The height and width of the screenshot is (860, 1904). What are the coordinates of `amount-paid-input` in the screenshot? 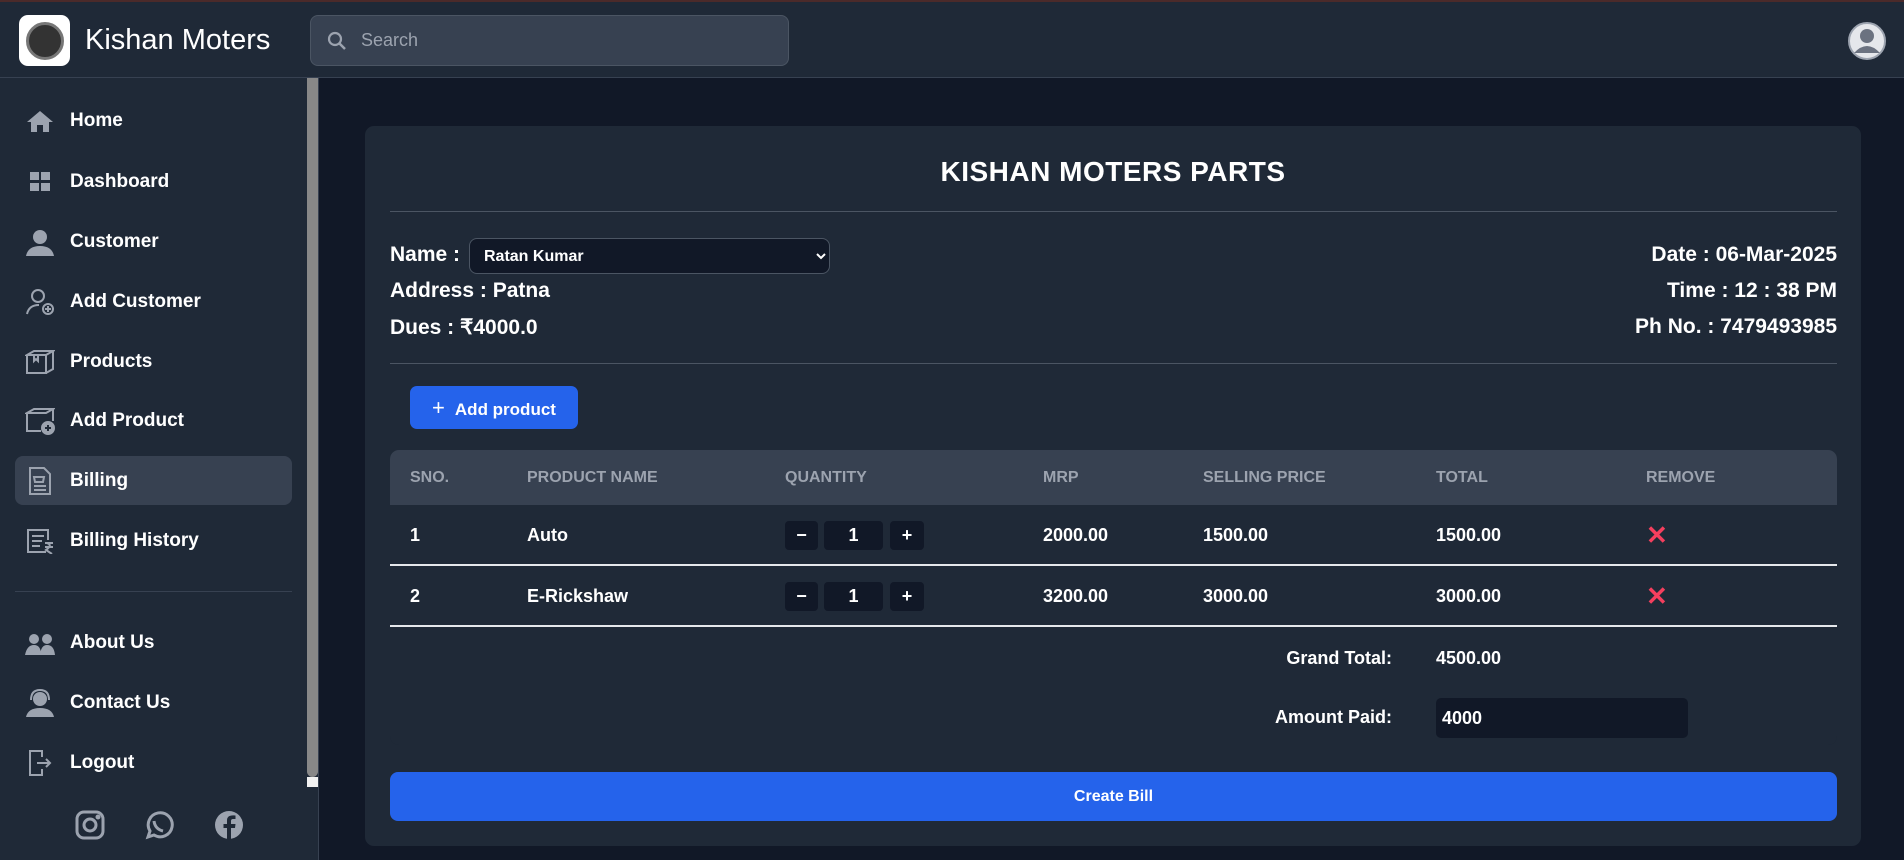 It's located at (1562, 718).